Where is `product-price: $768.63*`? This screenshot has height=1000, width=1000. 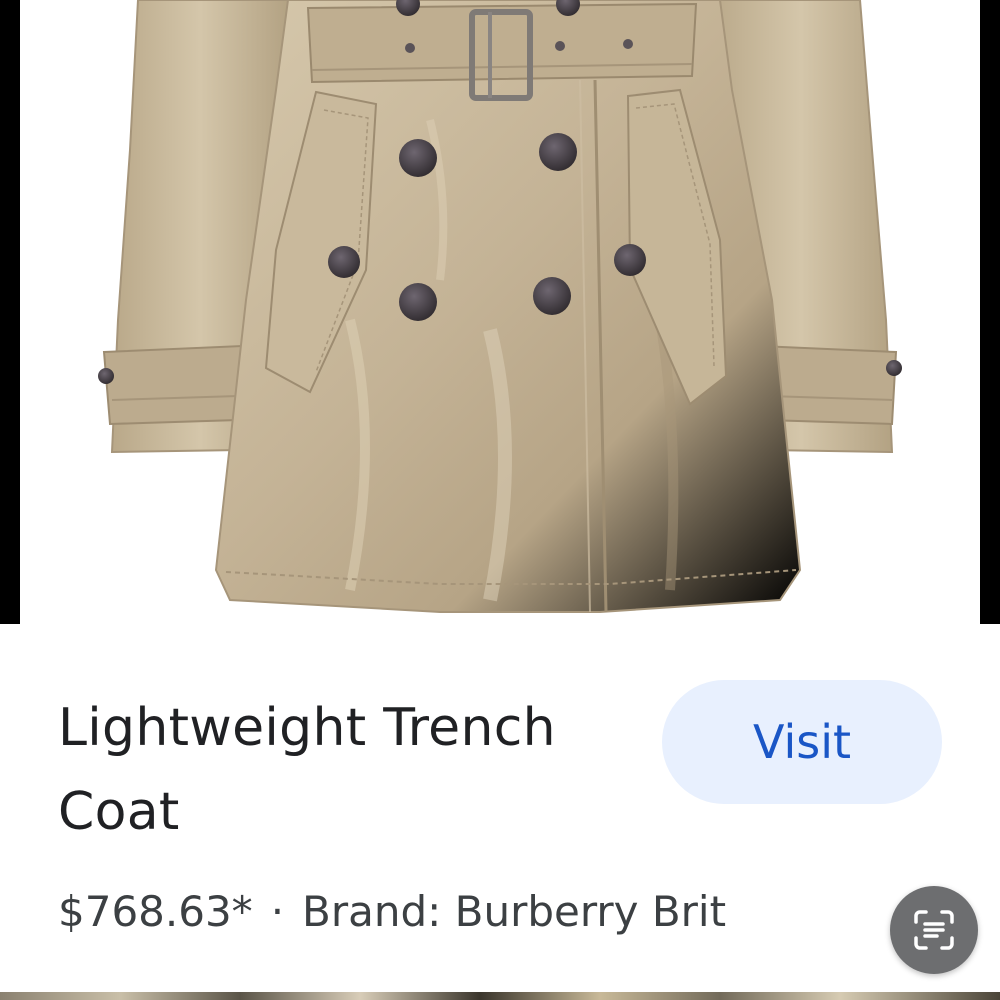
product-price: $768.63* is located at coordinates (155, 911).